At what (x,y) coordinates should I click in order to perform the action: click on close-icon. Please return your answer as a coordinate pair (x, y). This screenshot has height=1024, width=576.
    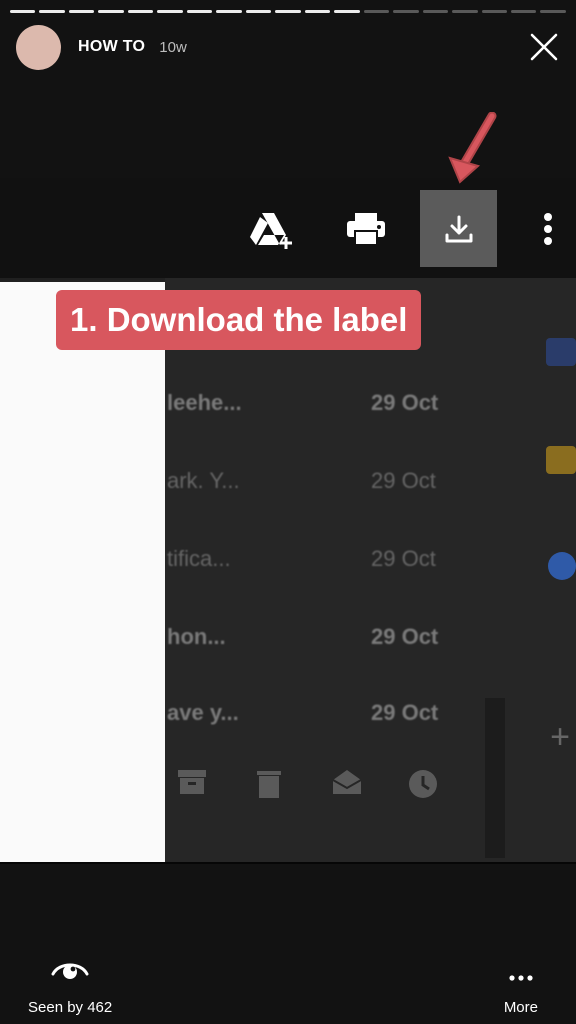
    Looking at the image, I should click on (544, 47).